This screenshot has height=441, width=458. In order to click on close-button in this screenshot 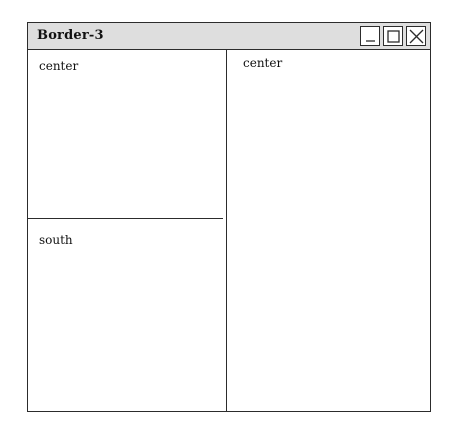, I will do `click(416, 36)`.